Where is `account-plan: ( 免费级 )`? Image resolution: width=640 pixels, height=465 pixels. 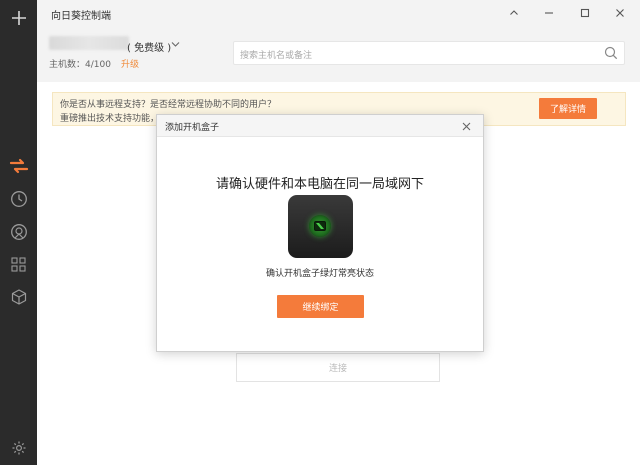 account-plan: ( 免费级 ) is located at coordinates (149, 48).